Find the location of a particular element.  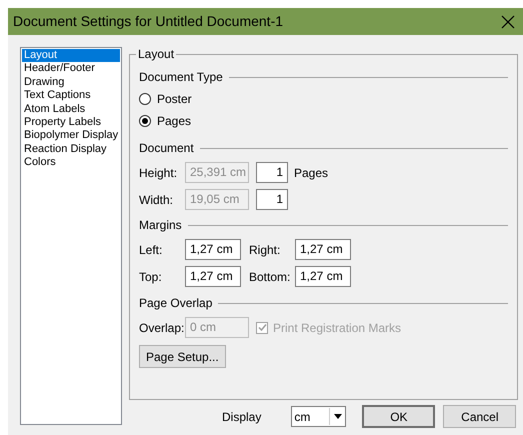

display-label: Display is located at coordinates (242, 417).